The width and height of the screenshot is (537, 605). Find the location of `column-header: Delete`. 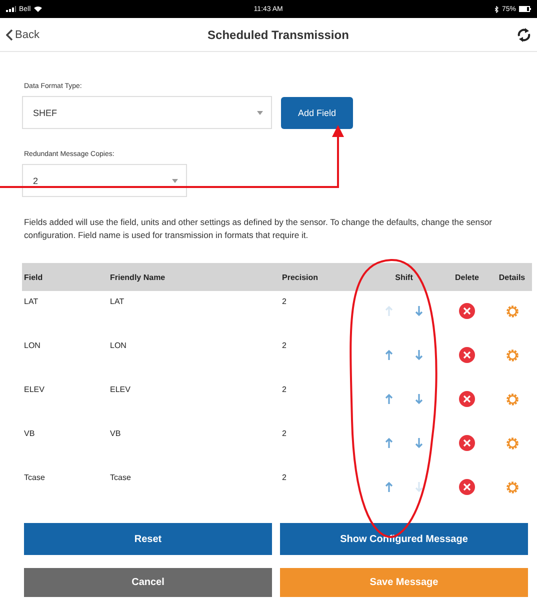

column-header: Delete is located at coordinates (467, 277).